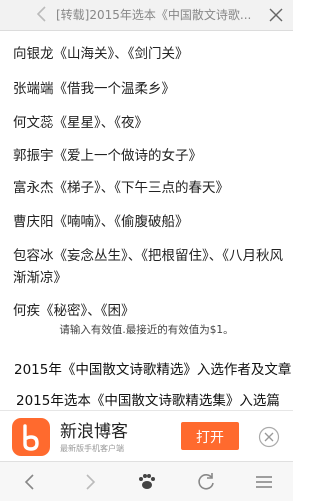 This screenshot has height=501, width=320. Describe the element at coordinates (121, 188) in the screenshot. I see `list-item: 富永杰《梯子》、《下午三点的春天》` at that location.